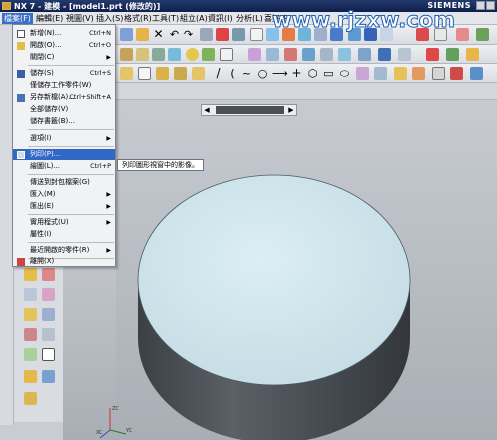  What do you see at coordinates (64, 97) in the screenshot?
I see `menu-item-save-as: 另存新檔(A)... Ctrl+Shift+A` at bounding box center [64, 97].